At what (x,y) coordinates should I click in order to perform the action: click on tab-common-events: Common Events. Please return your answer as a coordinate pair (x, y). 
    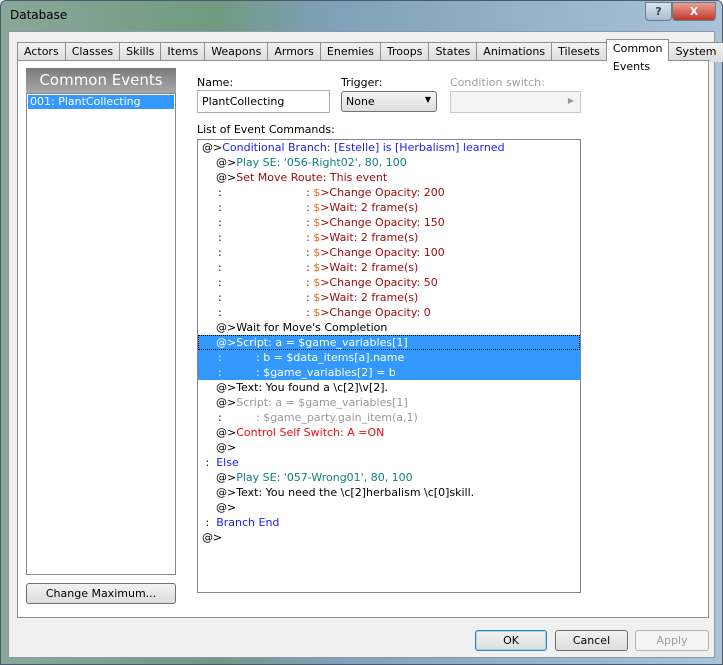
    Looking at the image, I should click on (637, 56).